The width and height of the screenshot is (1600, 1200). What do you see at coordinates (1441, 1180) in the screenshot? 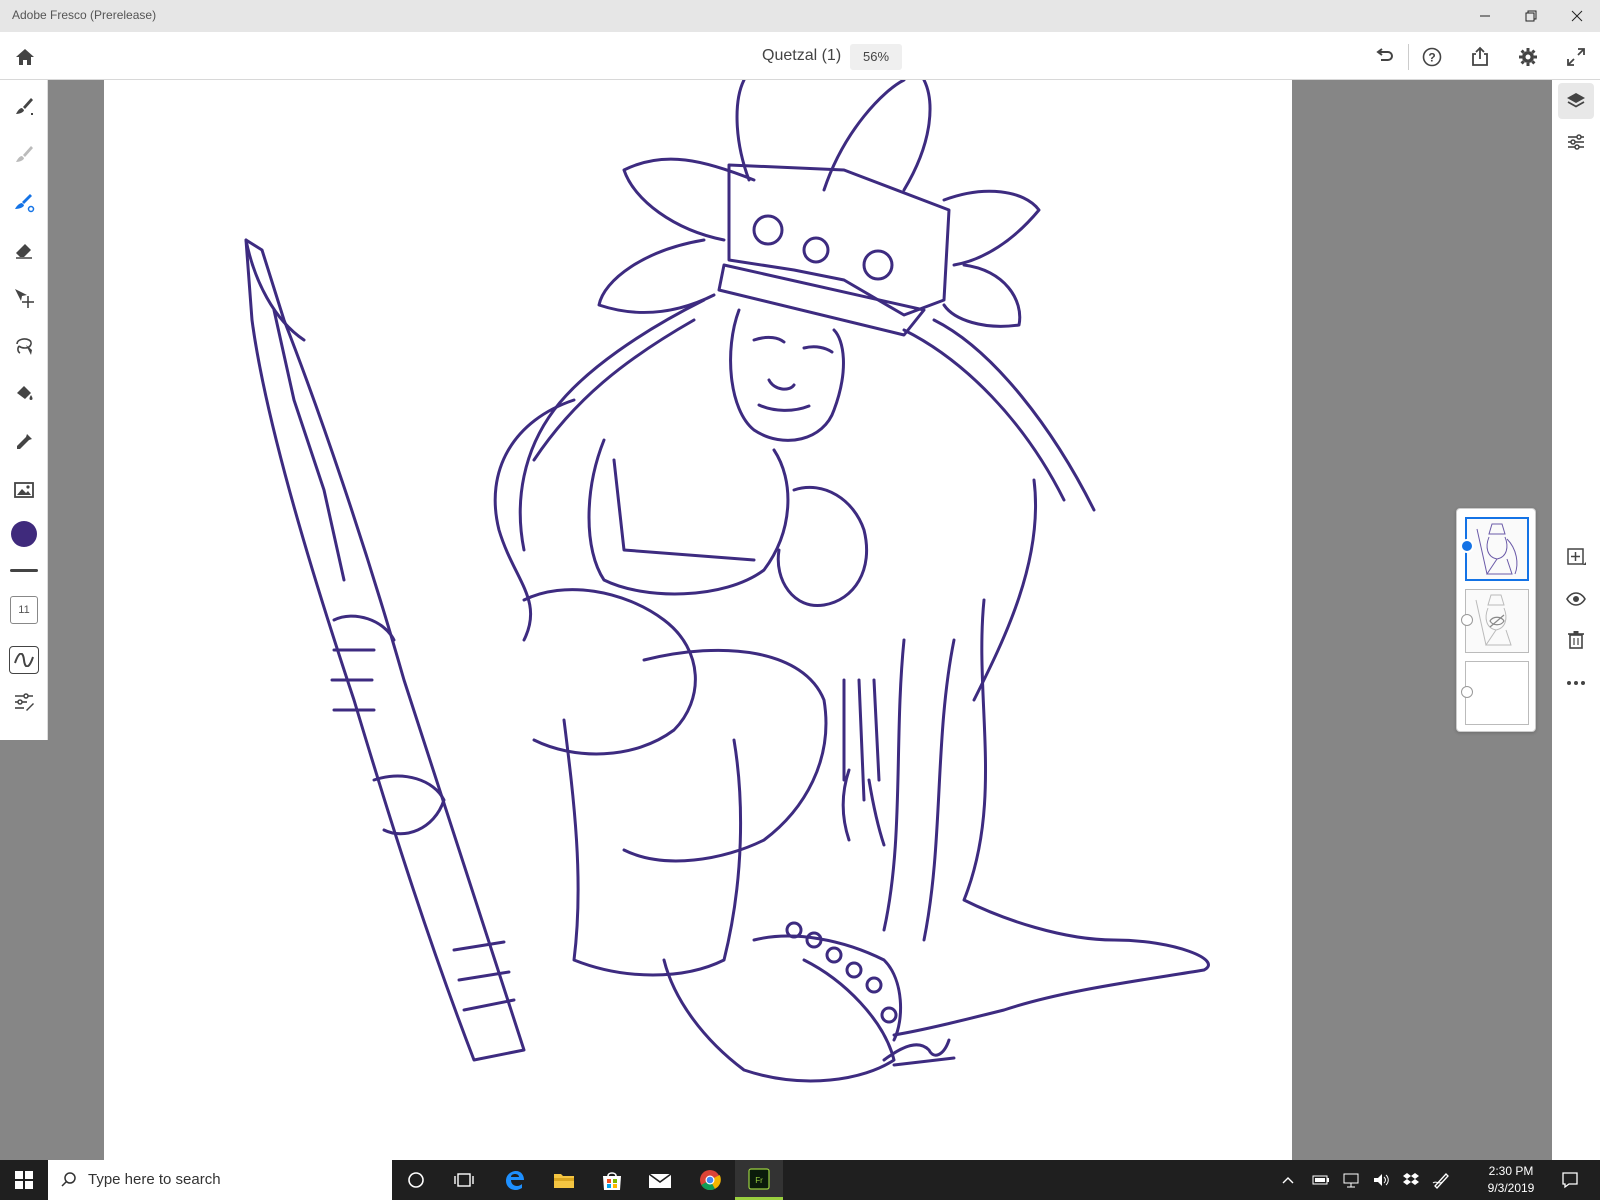
I see `pen-workspace-icon` at bounding box center [1441, 1180].